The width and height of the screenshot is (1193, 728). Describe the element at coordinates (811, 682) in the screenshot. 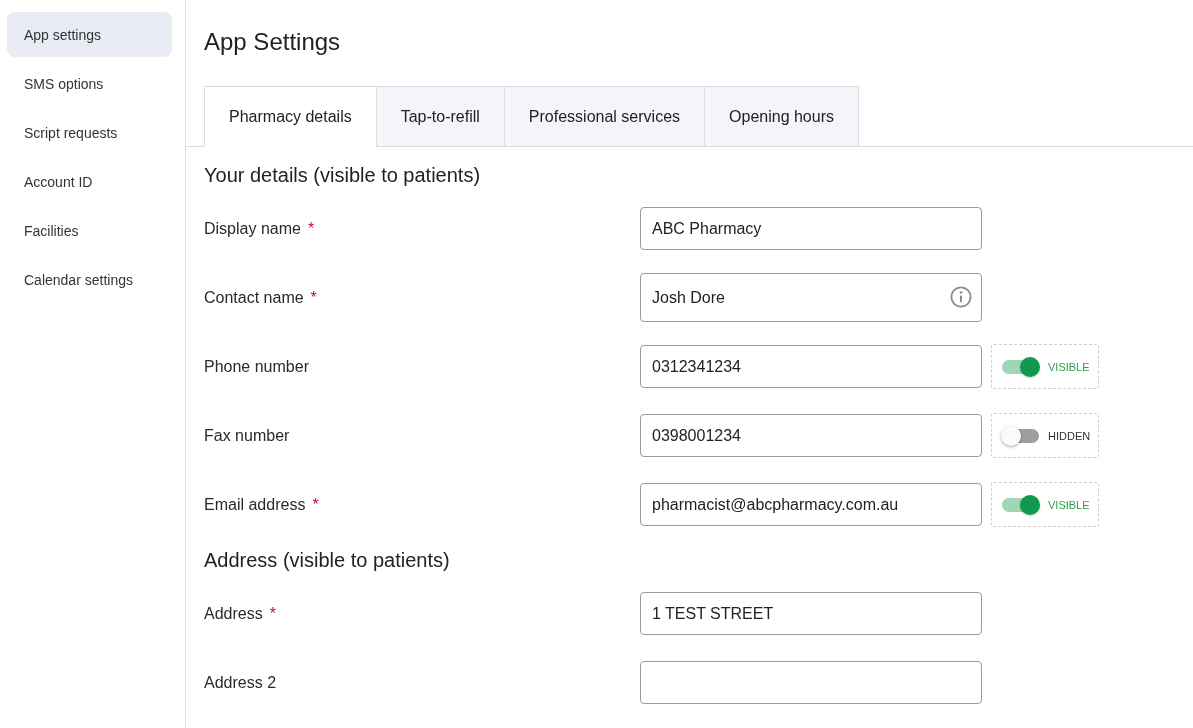

I see `text-field` at that location.